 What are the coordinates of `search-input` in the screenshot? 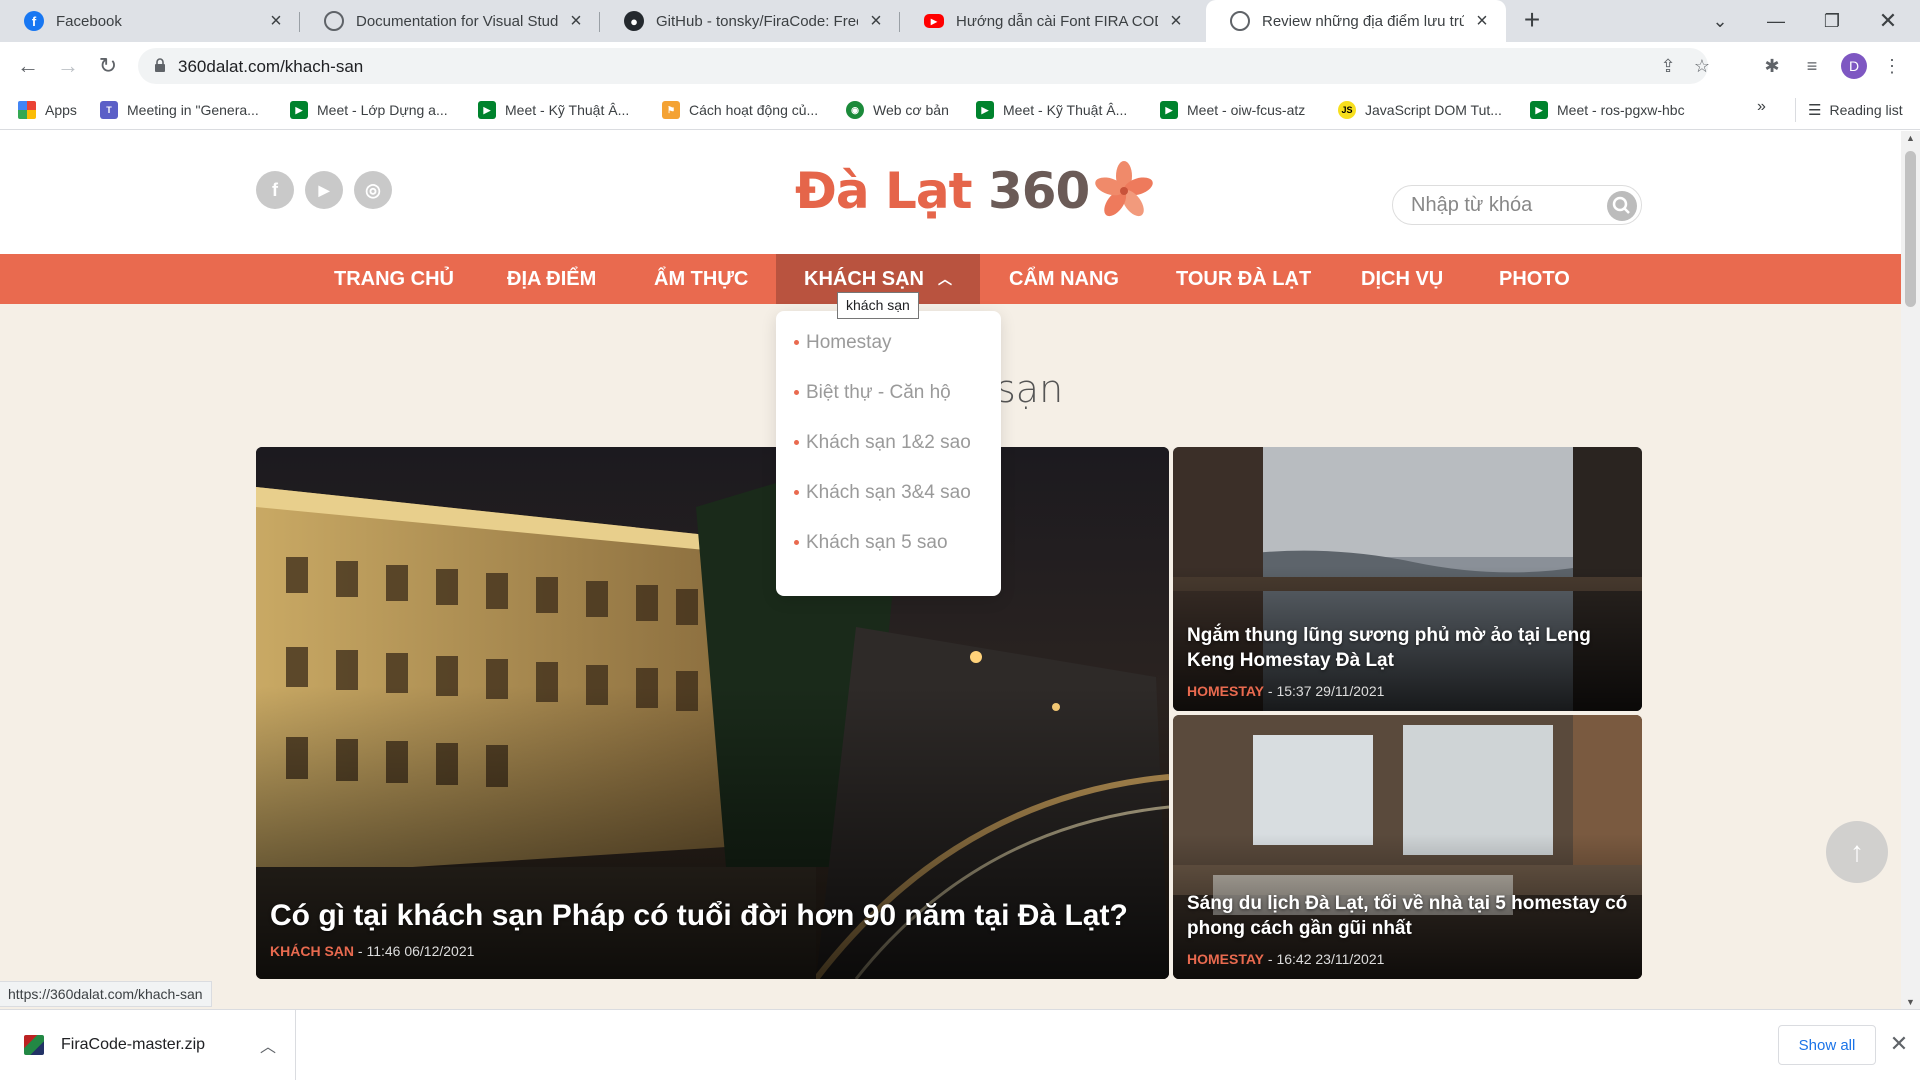 It's located at (1506, 205).